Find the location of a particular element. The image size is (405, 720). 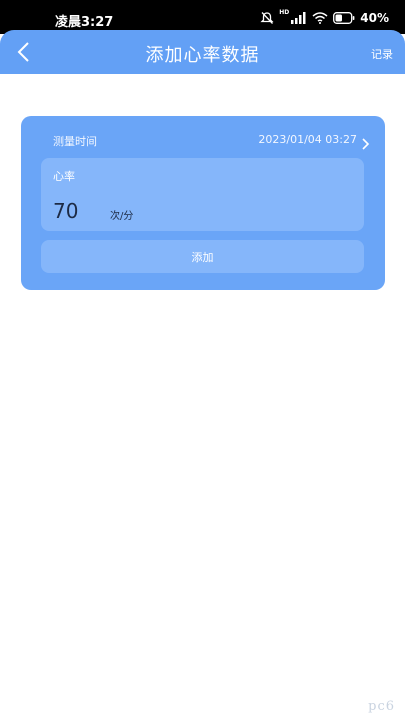

signal-icon is located at coordinates (299, 18).